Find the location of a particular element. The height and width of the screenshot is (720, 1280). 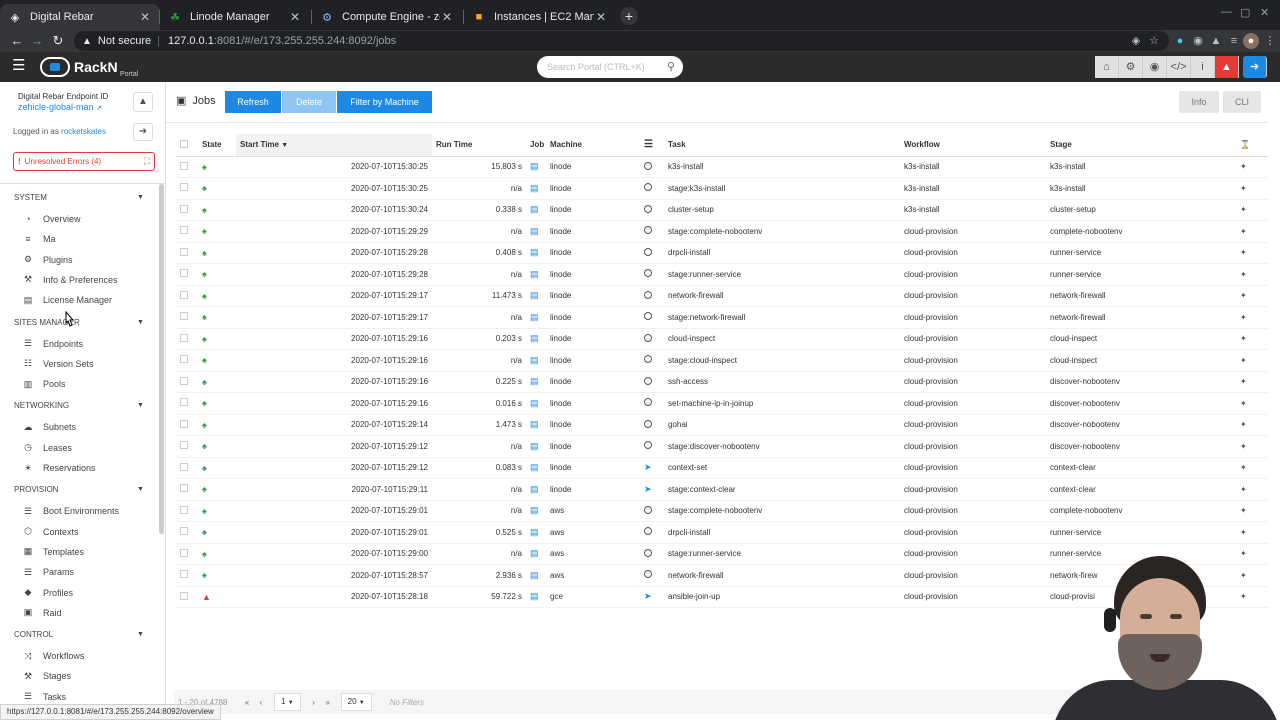

extension-icon: ● is located at coordinates (1180, 41).